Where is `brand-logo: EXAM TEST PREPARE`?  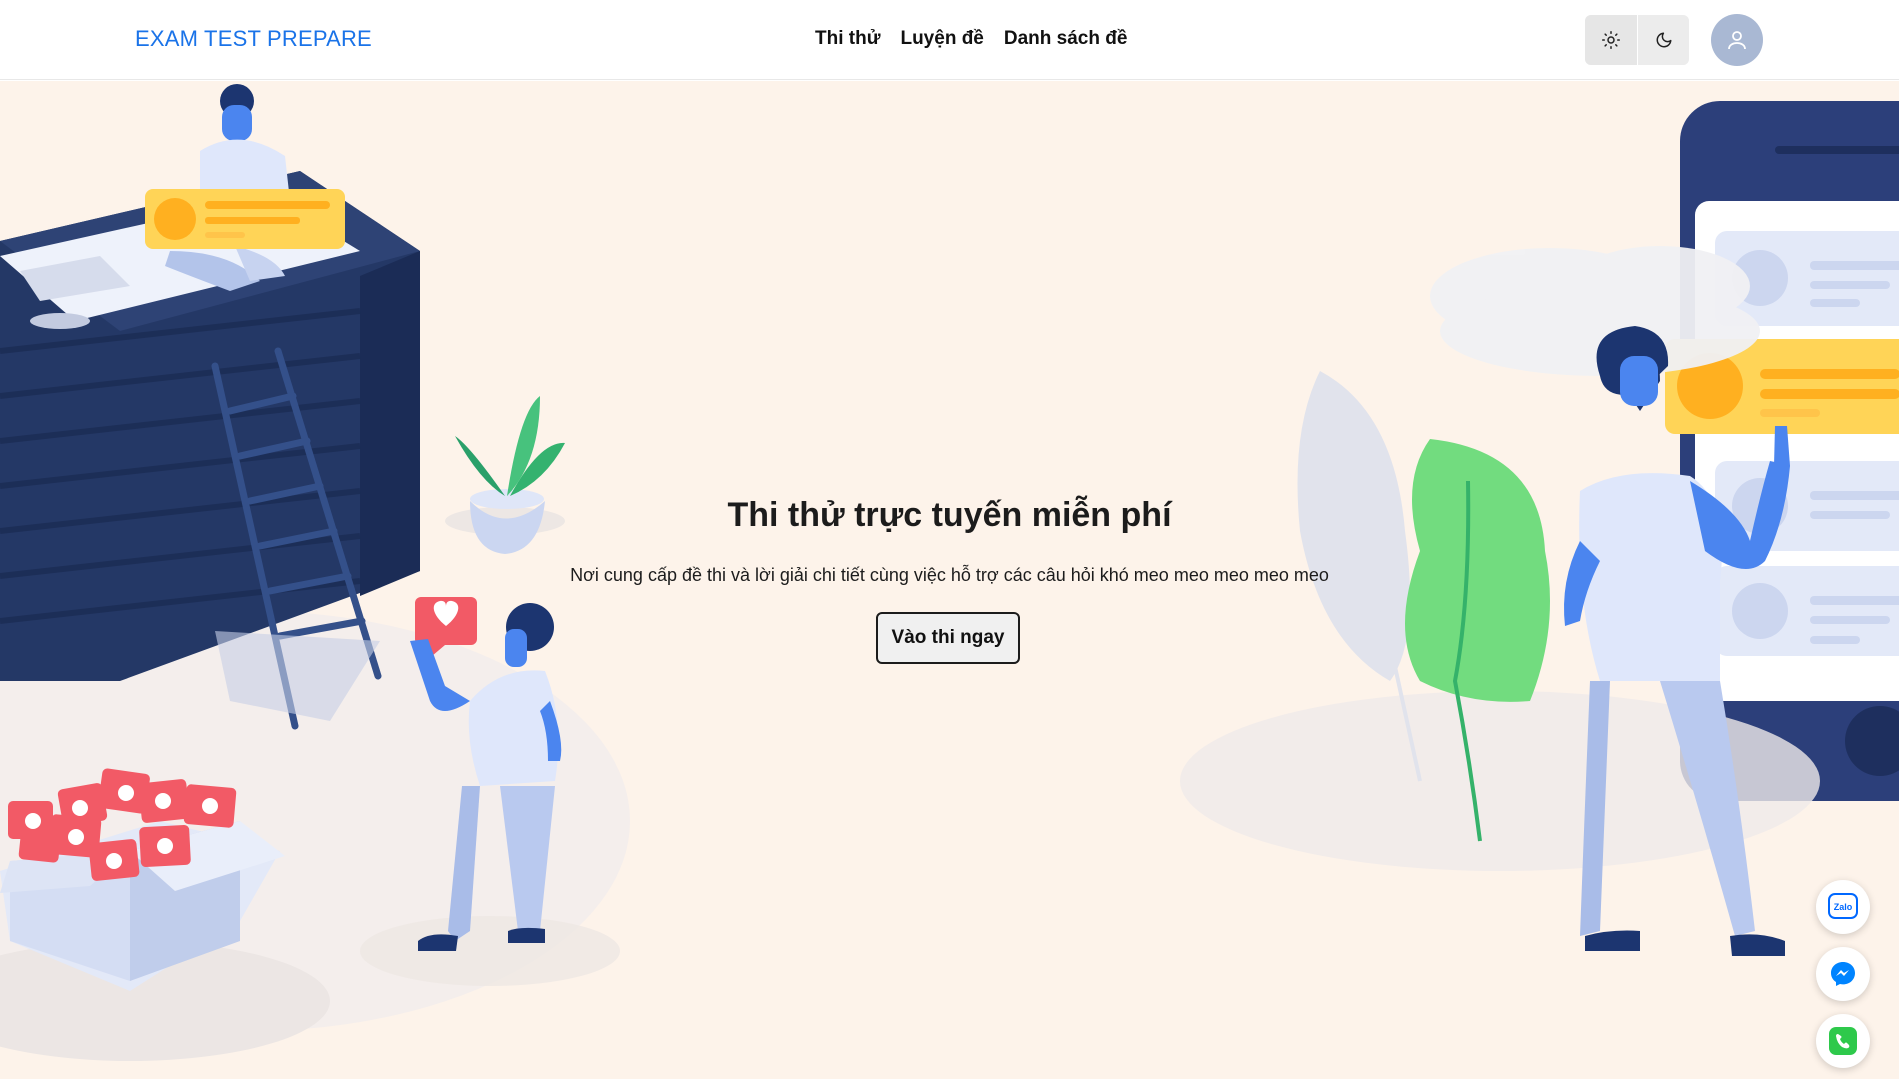 brand-logo: EXAM TEST PREPARE is located at coordinates (253, 39).